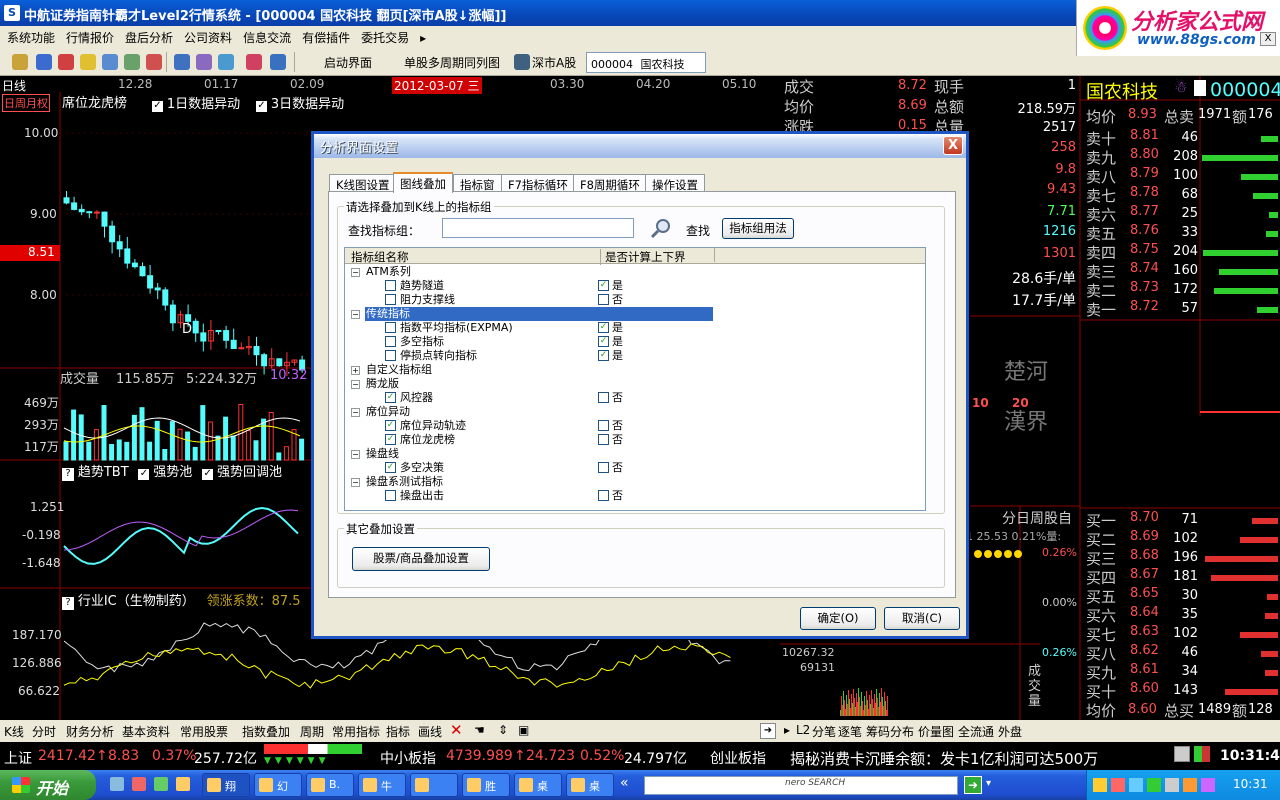  I want to click on tree-item-label: 操盘出击, so click(422, 496).